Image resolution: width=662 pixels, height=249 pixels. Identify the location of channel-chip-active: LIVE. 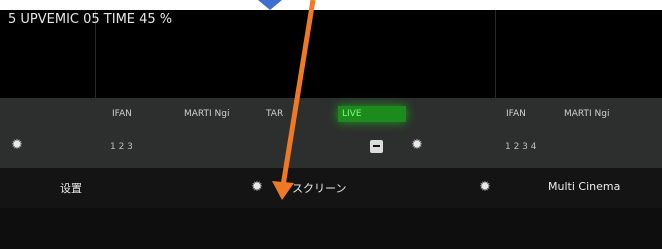
(372, 114).